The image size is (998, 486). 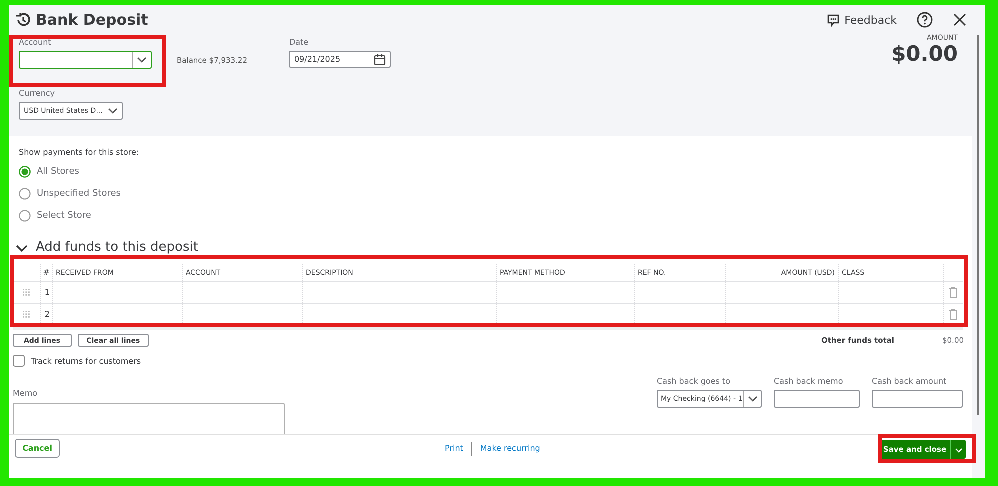 What do you see at coordinates (25, 393) in the screenshot?
I see `field-label: Memo` at bounding box center [25, 393].